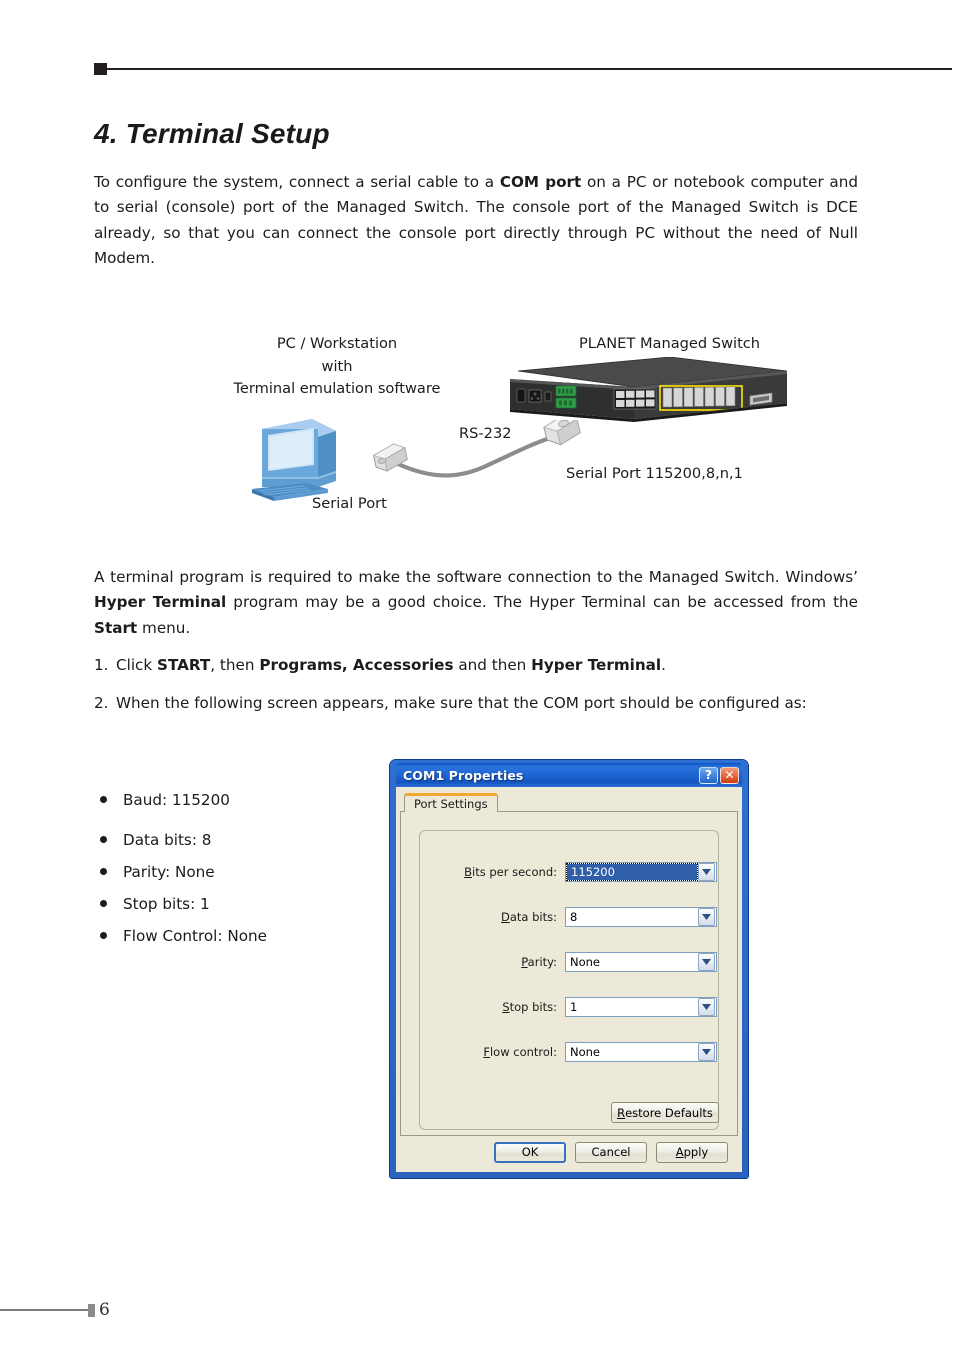 The width and height of the screenshot is (954, 1354). I want to click on label-rest: ata bits:, so click(533, 917).